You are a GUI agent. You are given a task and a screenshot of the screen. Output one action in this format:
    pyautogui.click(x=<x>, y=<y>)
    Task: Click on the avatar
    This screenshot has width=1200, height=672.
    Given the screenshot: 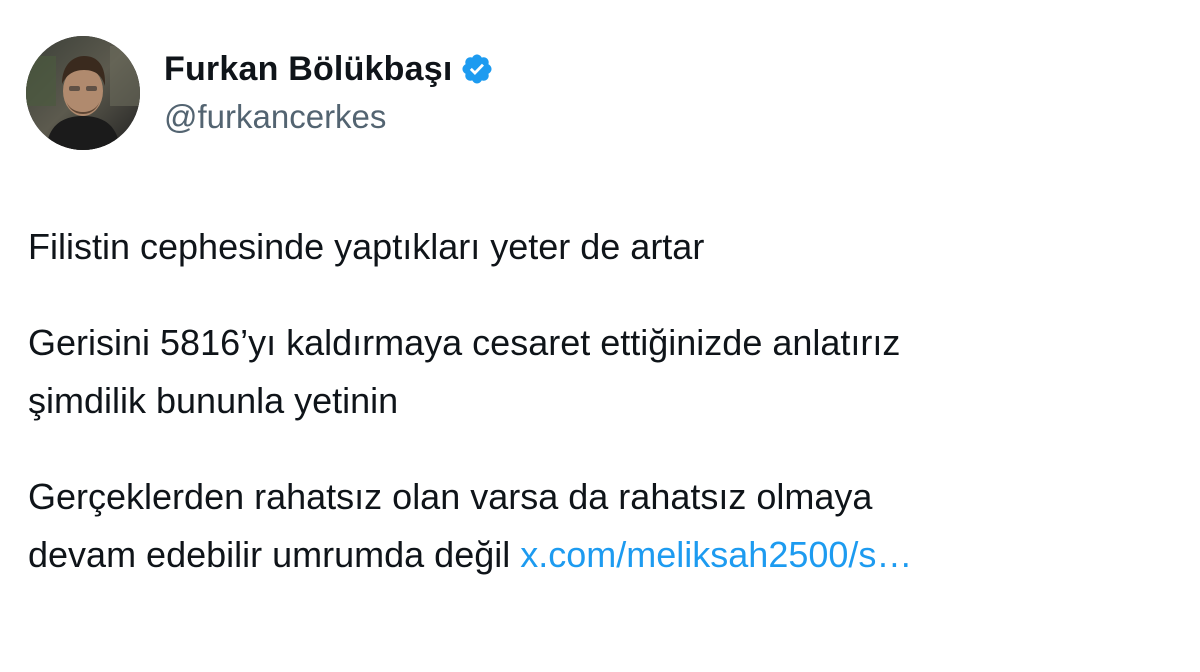 What is the action you would take?
    pyautogui.click(x=83, y=93)
    